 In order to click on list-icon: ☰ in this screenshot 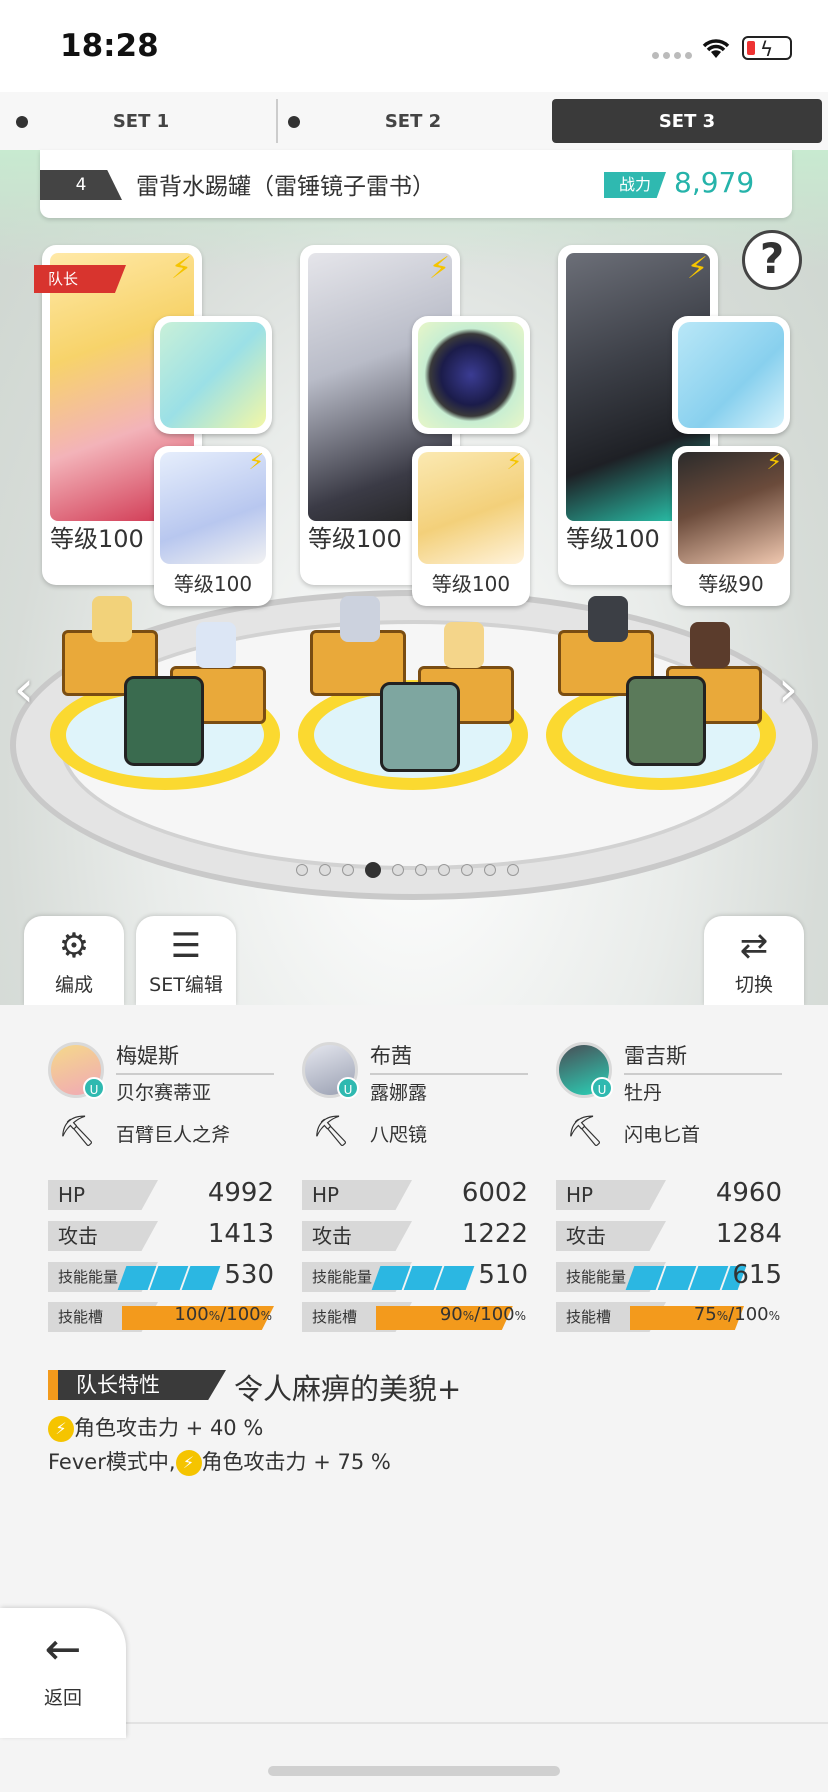, I will do `click(186, 946)`.